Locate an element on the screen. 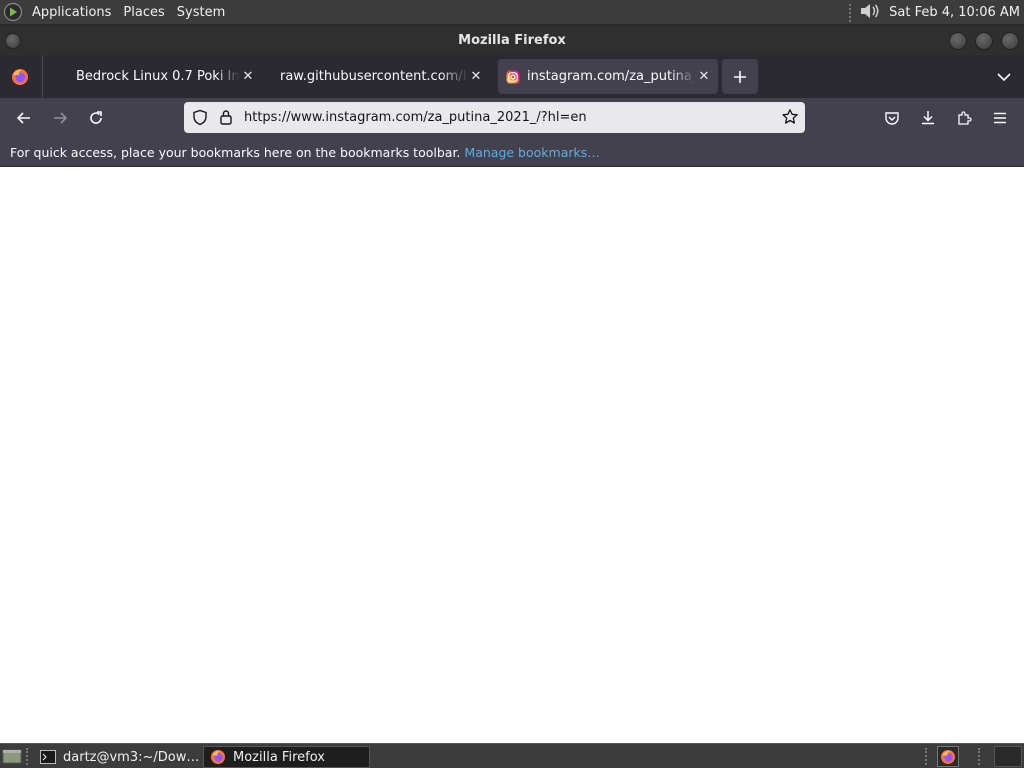 The width and height of the screenshot is (1024, 768). puzzle-piece-icon is located at coordinates (965, 118).